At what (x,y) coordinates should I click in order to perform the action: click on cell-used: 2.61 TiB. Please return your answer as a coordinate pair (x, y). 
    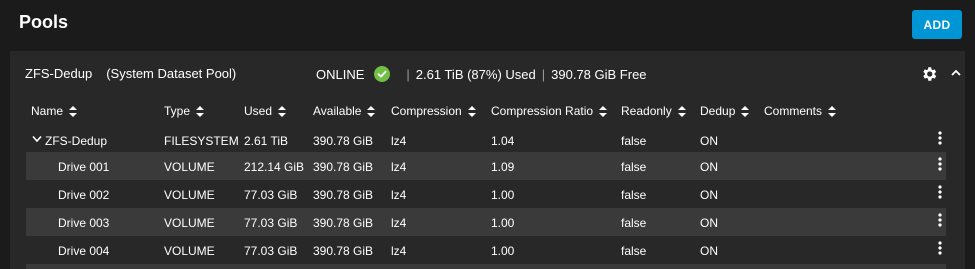
    Looking at the image, I should click on (266, 141).